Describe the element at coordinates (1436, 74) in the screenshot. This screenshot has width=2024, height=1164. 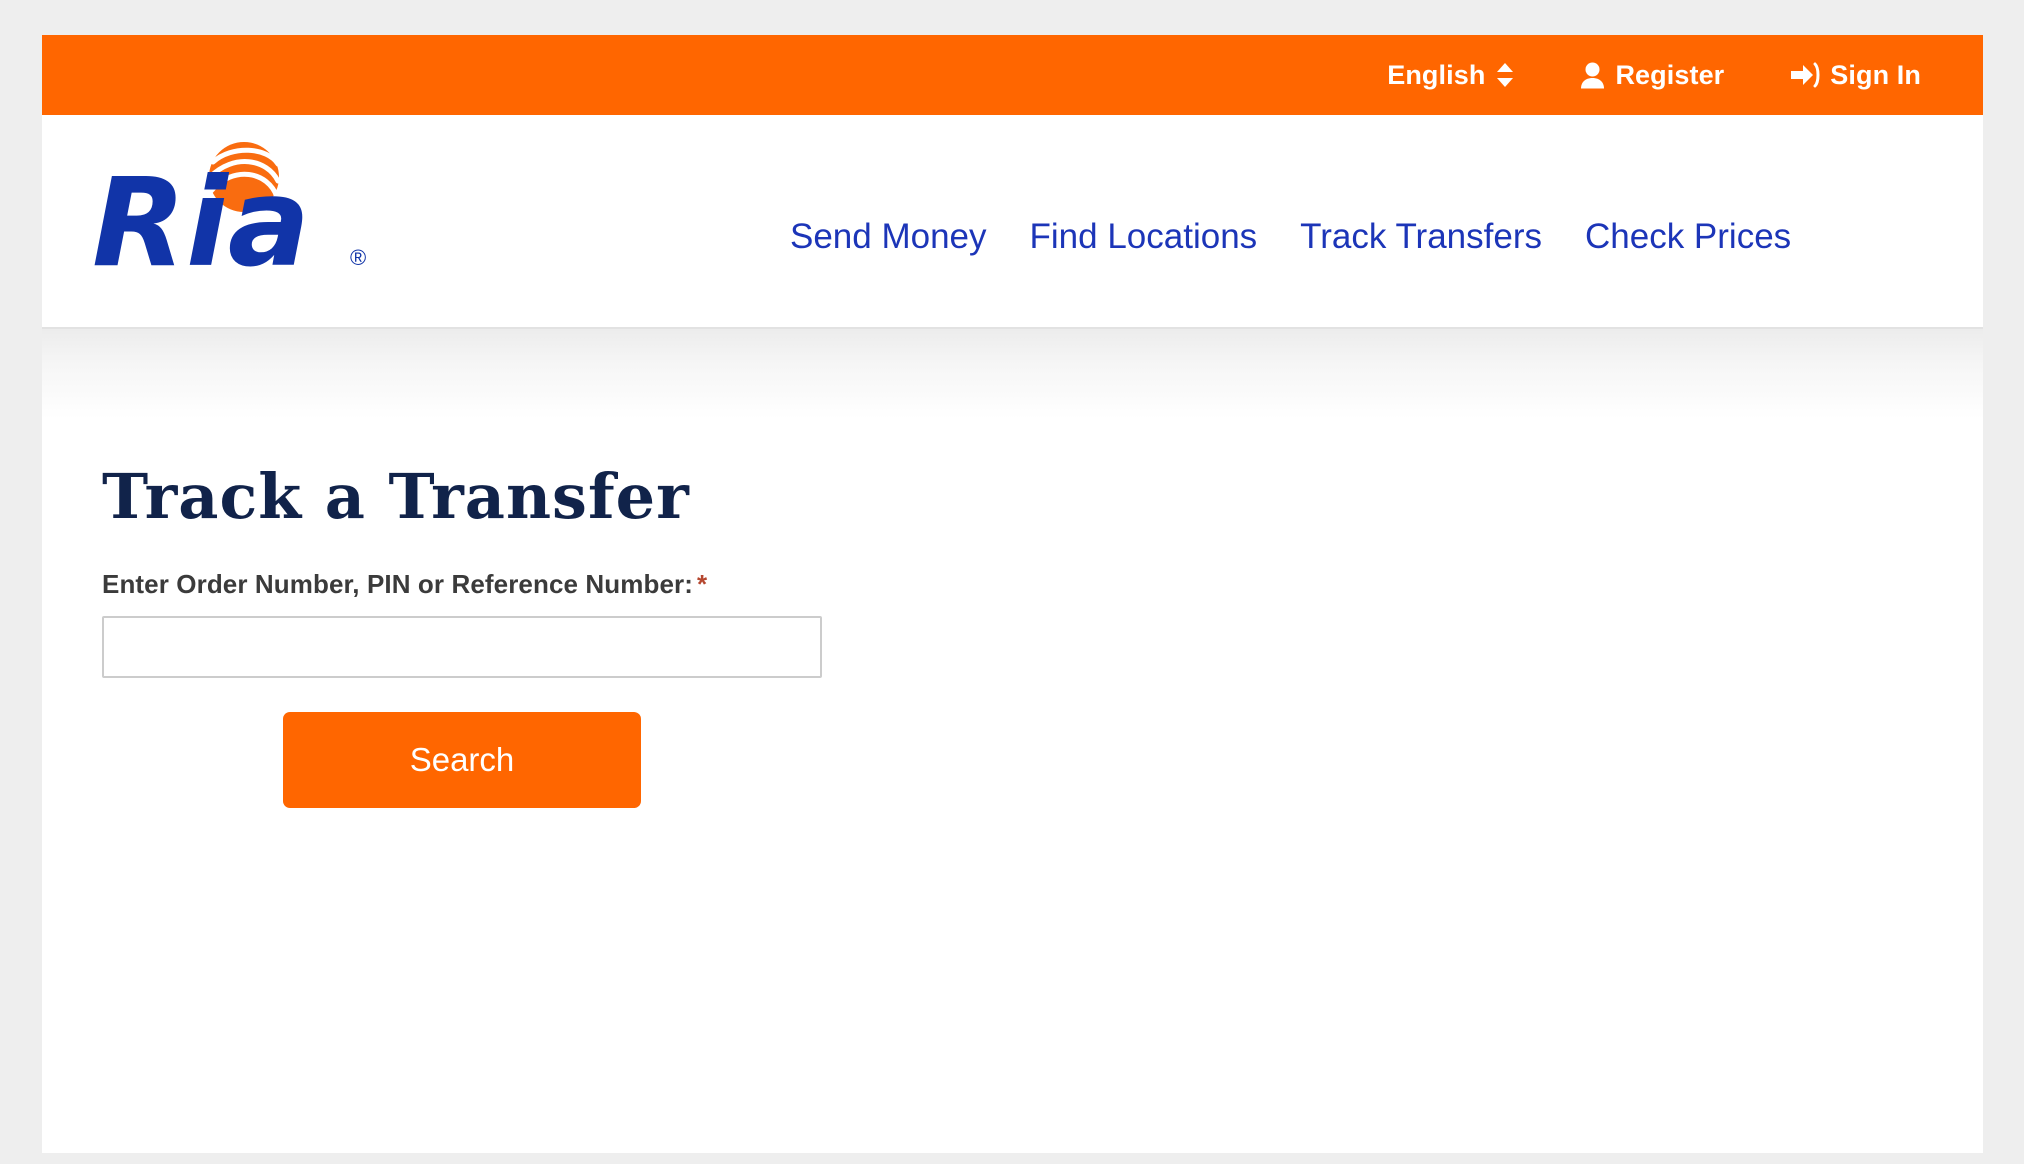
I see `language-label: English` at that location.